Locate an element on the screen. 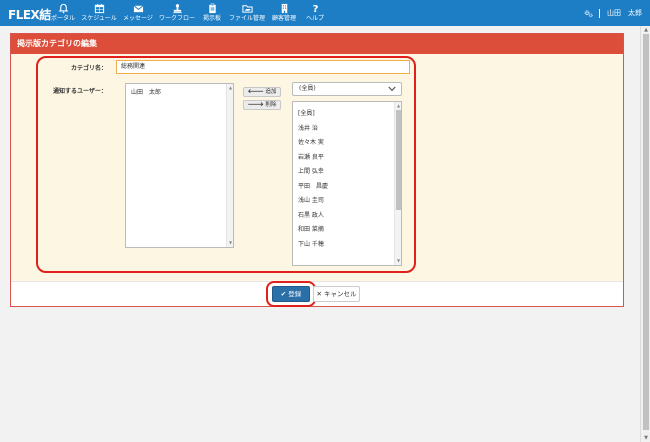  cancel-button: ✕ キャンセル is located at coordinates (336, 294).